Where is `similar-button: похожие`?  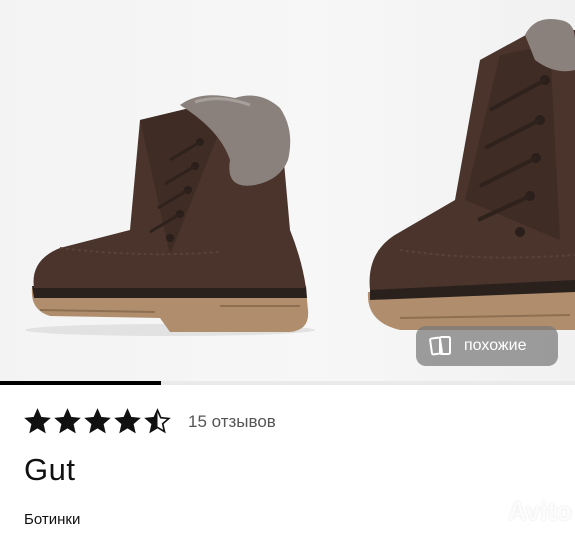
similar-button: похожие is located at coordinates (487, 346).